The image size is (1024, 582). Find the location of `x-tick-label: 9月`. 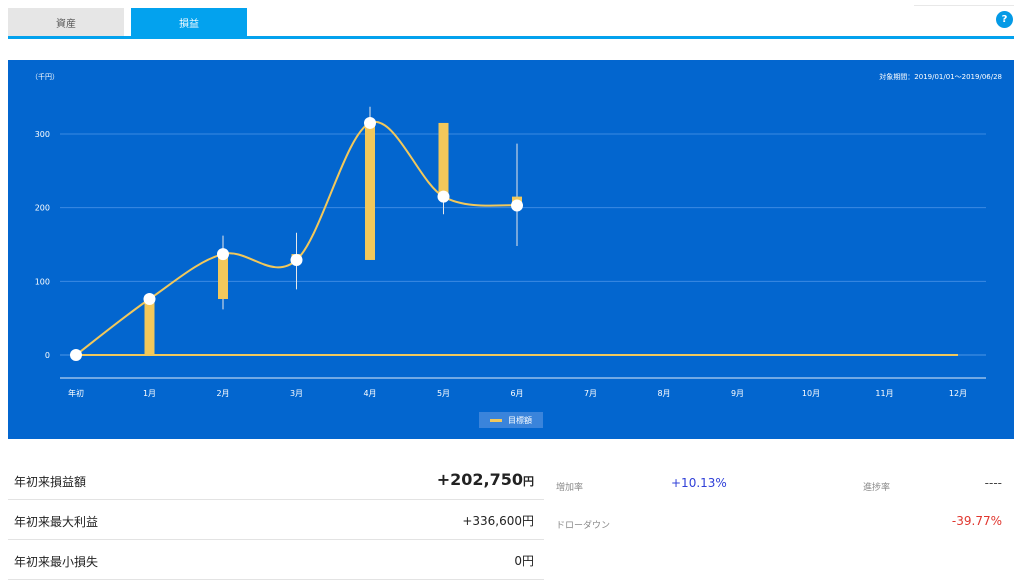

x-tick-label: 9月 is located at coordinates (737, 393).